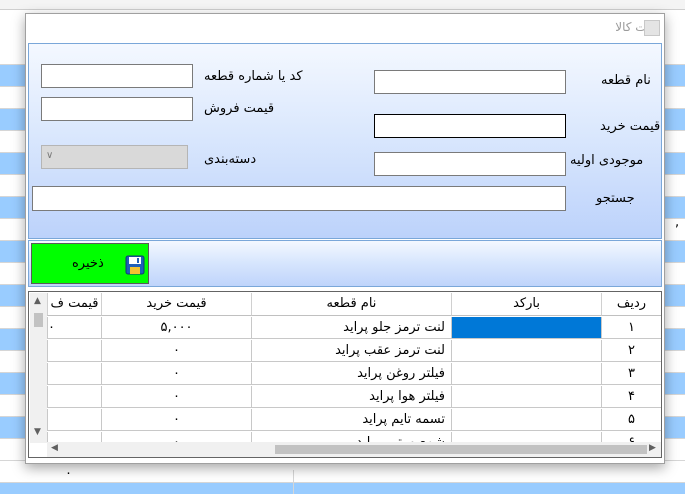 The image size is (685, 494). Describe the element at coordinates (54, 448) in the screenshot. I see `scroll-left-icon: ◀` at that location.